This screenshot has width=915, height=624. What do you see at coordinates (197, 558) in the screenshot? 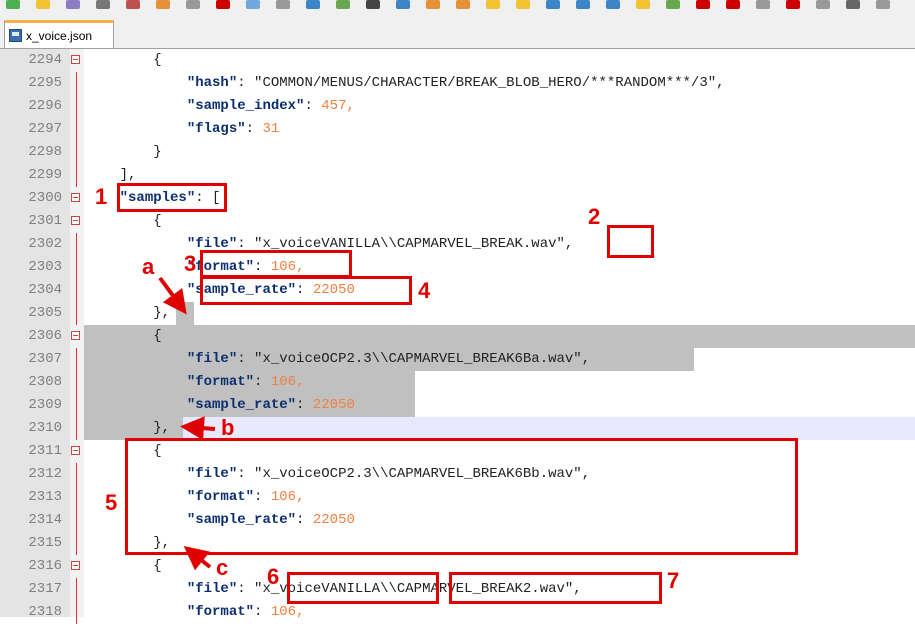
I see `arrow-c` at bounding box center [197, 558].